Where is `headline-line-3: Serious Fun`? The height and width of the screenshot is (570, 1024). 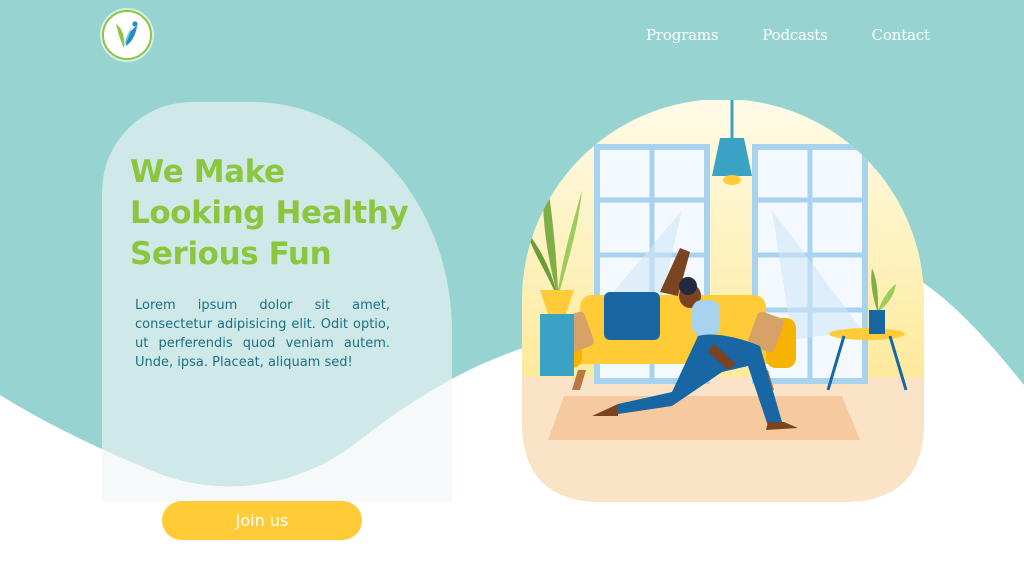 headline-line-3: Serious Fun is located at coordinates (231, 254).